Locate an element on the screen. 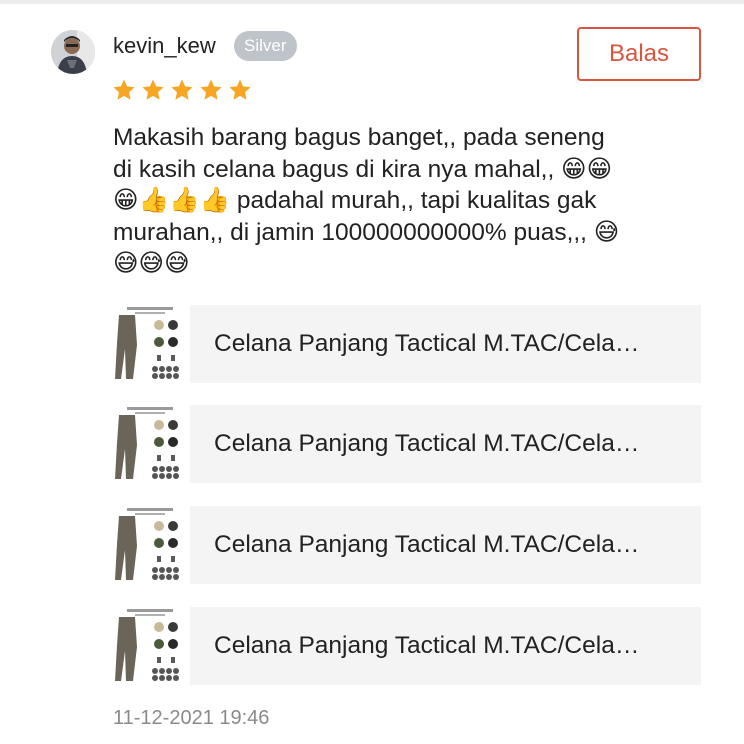  avatar-image is located at coordinates (73, 52).